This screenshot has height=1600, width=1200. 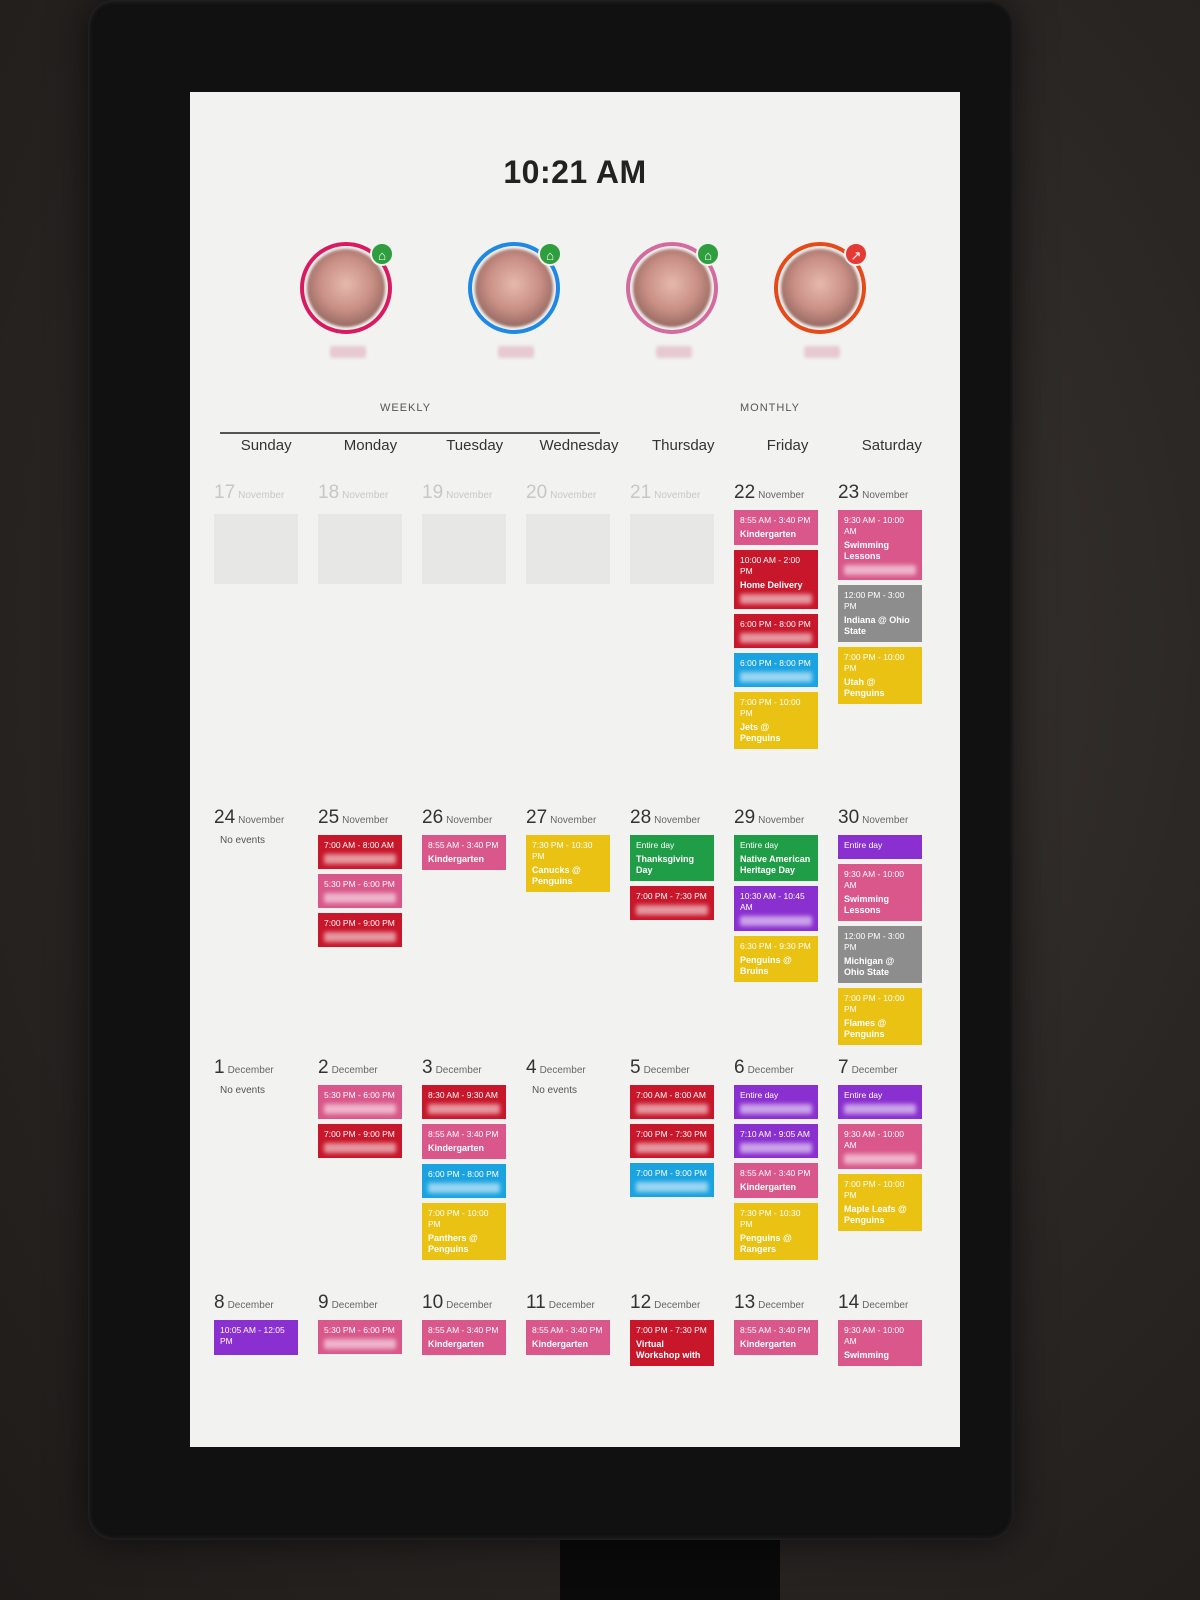 I want to click on day-cell: 4 December No events, so click(x=576, y=1076).